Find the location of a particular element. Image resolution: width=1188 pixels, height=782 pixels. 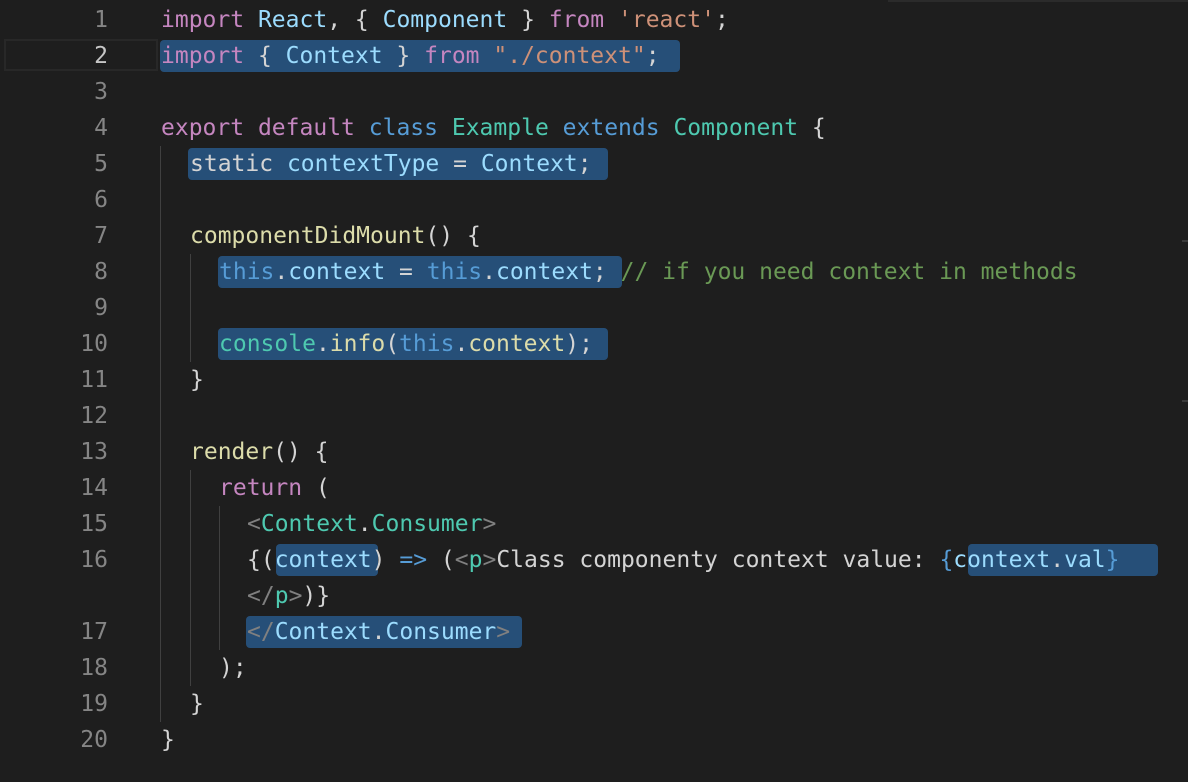

code-token: = is located at coordinates (460, 164).